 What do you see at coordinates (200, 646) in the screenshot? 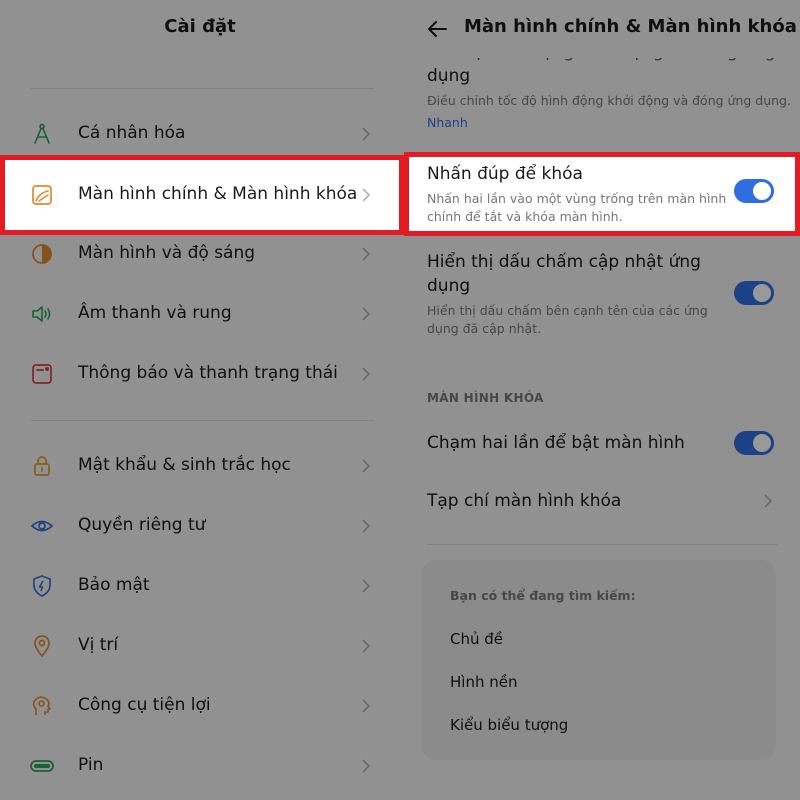
I see `settings-item-location: Vị trí` at bounding box center [200, 646].